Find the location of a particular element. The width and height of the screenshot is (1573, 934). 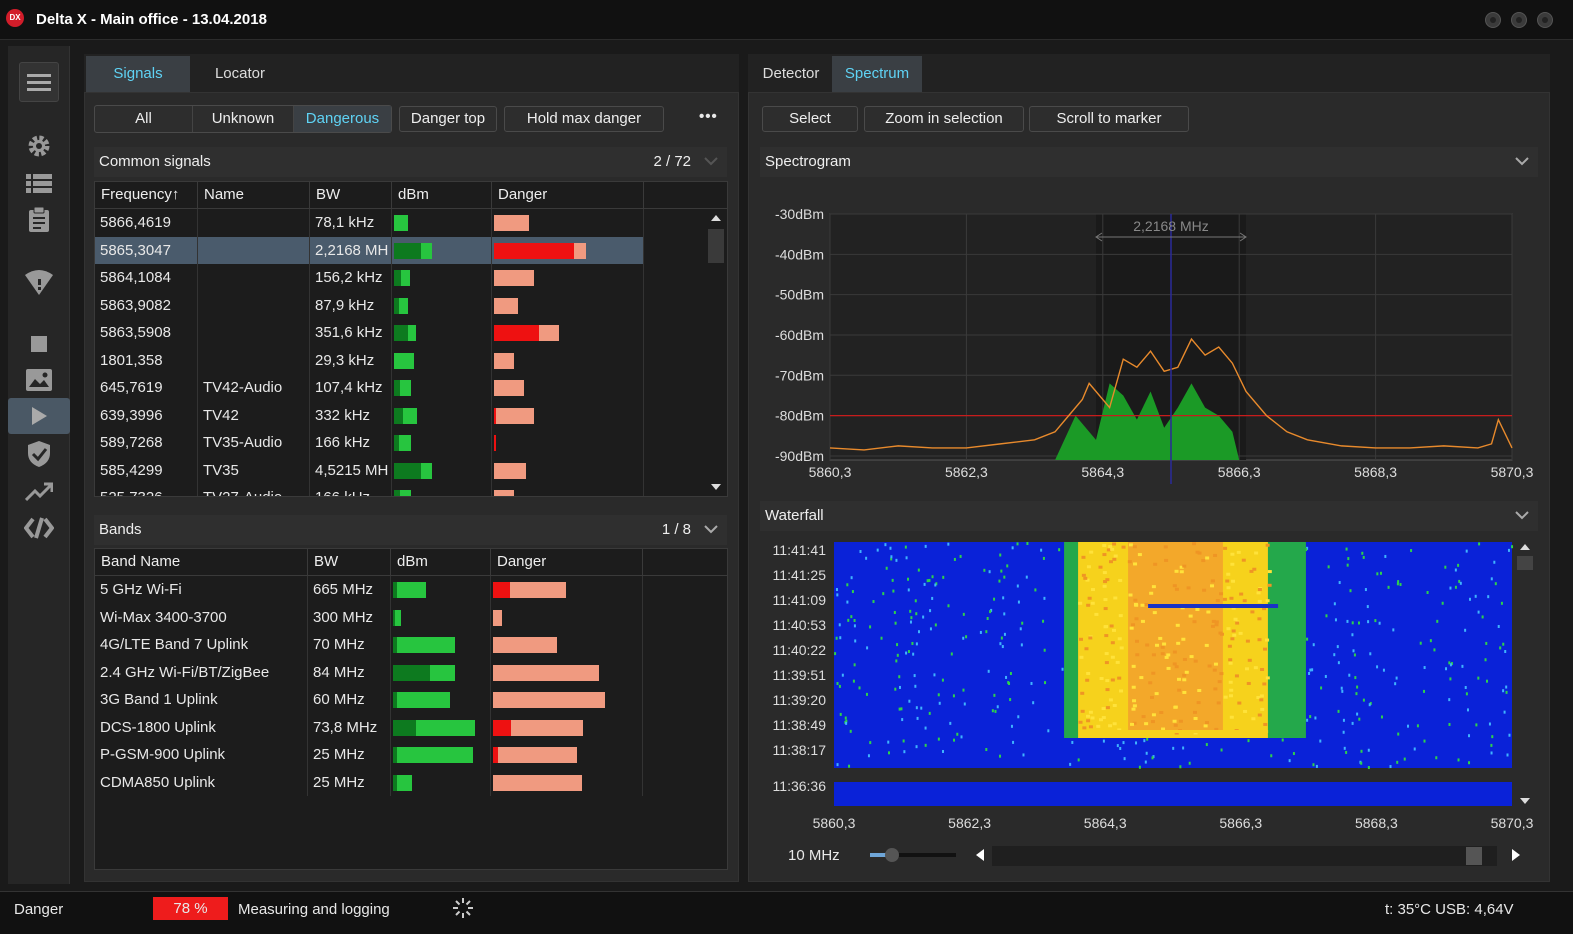

signals-scrollbar is located at coordinates (716, 352).